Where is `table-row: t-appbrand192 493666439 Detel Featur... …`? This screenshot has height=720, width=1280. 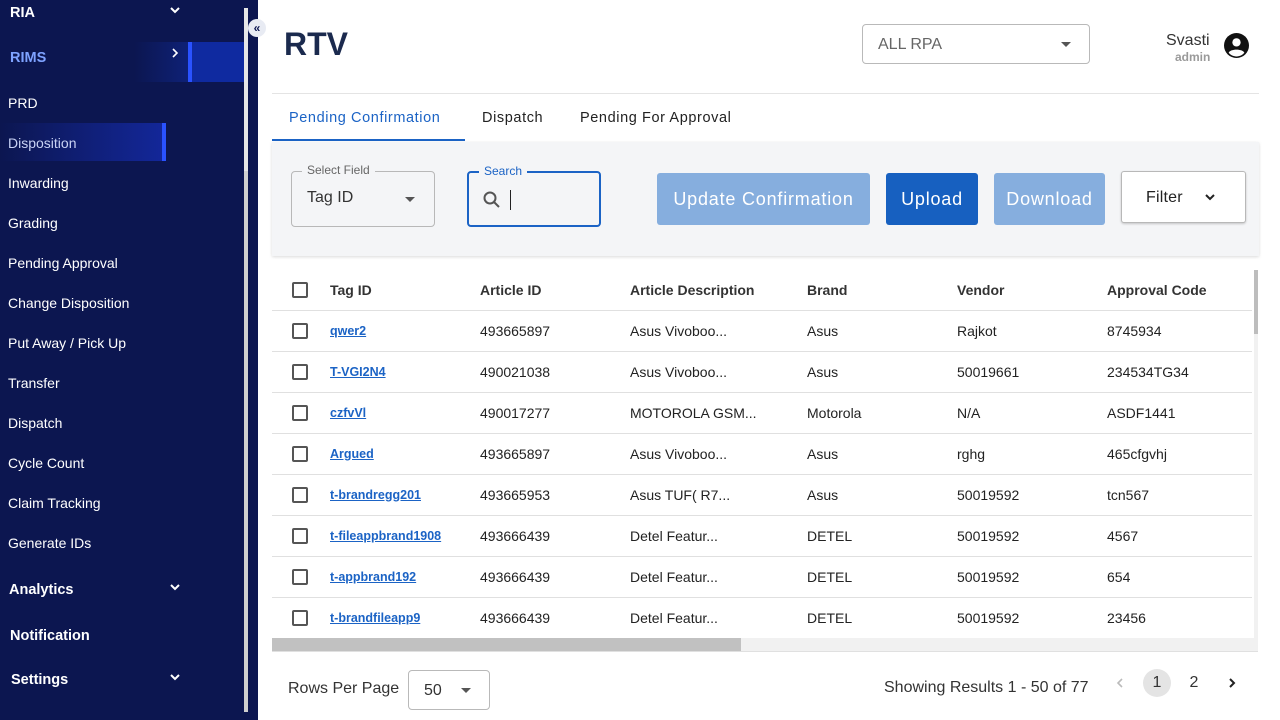
table-row: t-appbrand192 493666439 Detel Featur... … is located at coordinates (762, 577).